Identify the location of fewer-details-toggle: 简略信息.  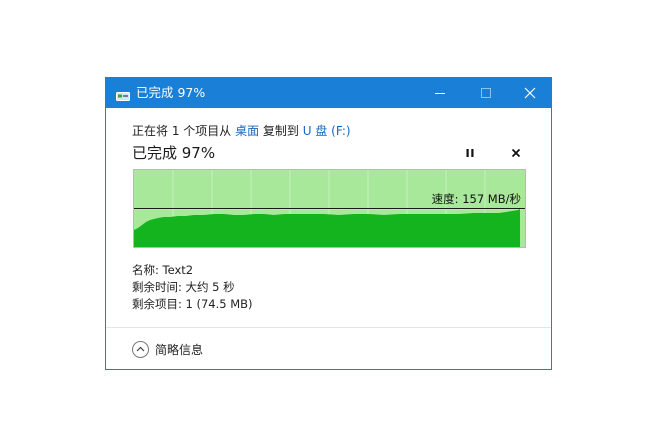
(167, 349).